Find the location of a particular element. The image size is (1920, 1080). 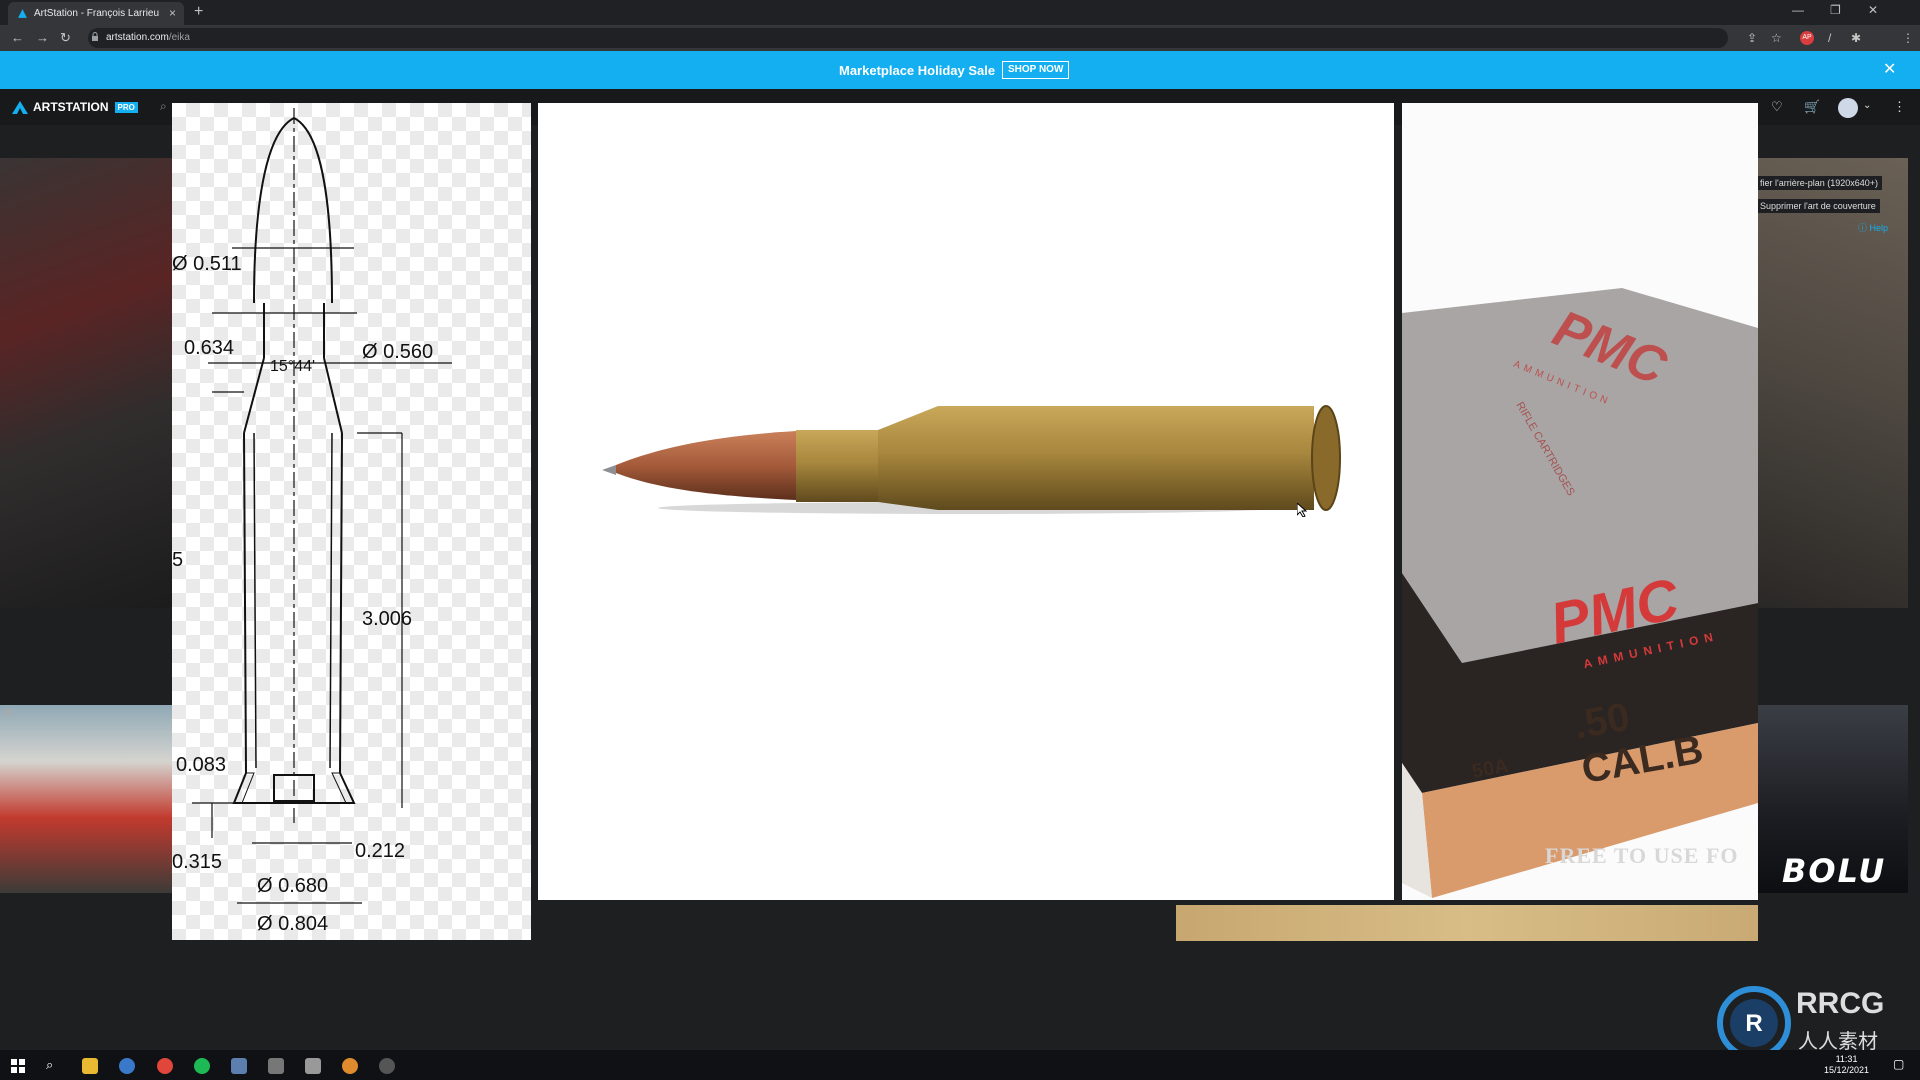

chrome-icon is located at coordinates (165, 1066).